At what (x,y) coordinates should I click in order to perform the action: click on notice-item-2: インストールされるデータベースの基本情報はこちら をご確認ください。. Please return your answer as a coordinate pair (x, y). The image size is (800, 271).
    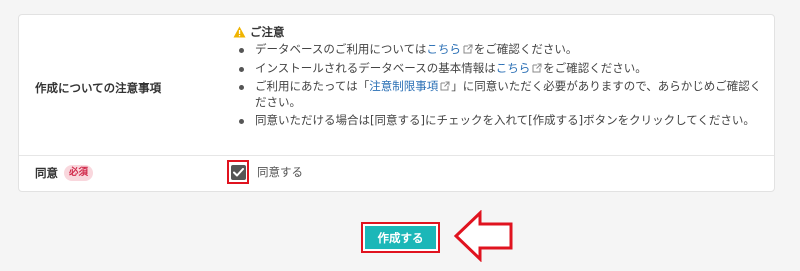
    Looking at the image, I should click on (498, 69).